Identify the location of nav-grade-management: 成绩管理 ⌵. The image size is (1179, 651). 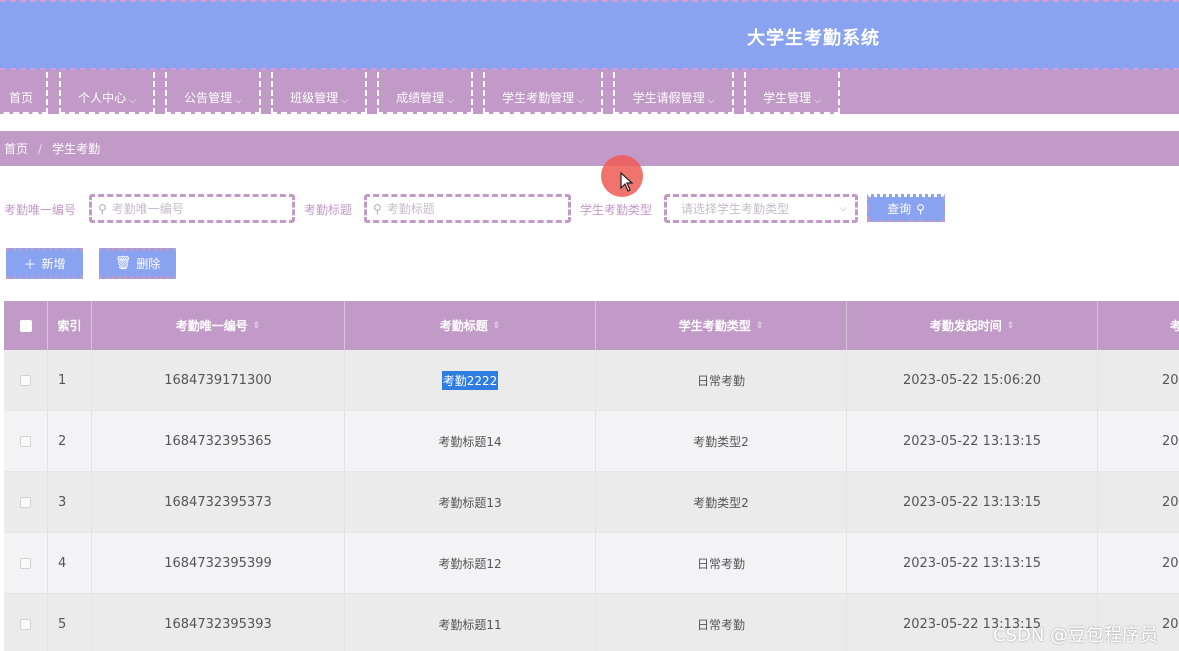
(425, 93).